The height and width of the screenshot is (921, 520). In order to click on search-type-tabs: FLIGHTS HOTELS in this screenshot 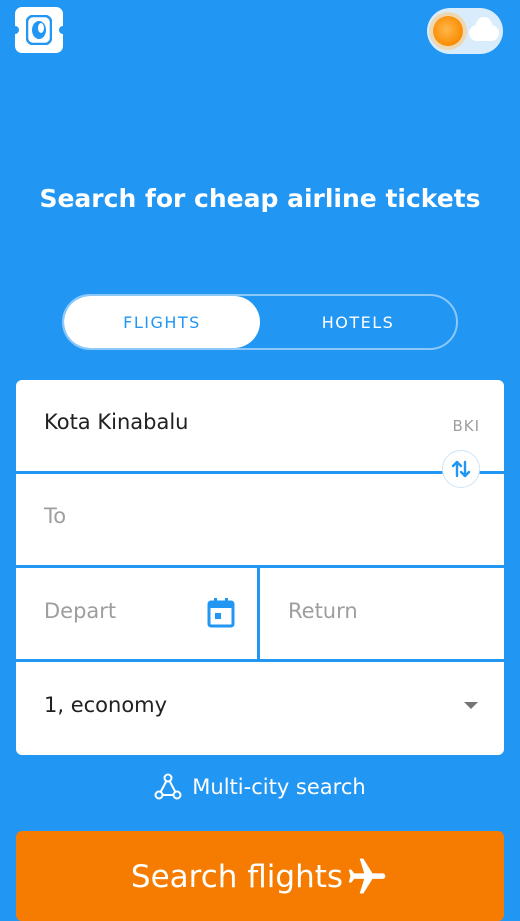, I will do `click(260, 322)`.